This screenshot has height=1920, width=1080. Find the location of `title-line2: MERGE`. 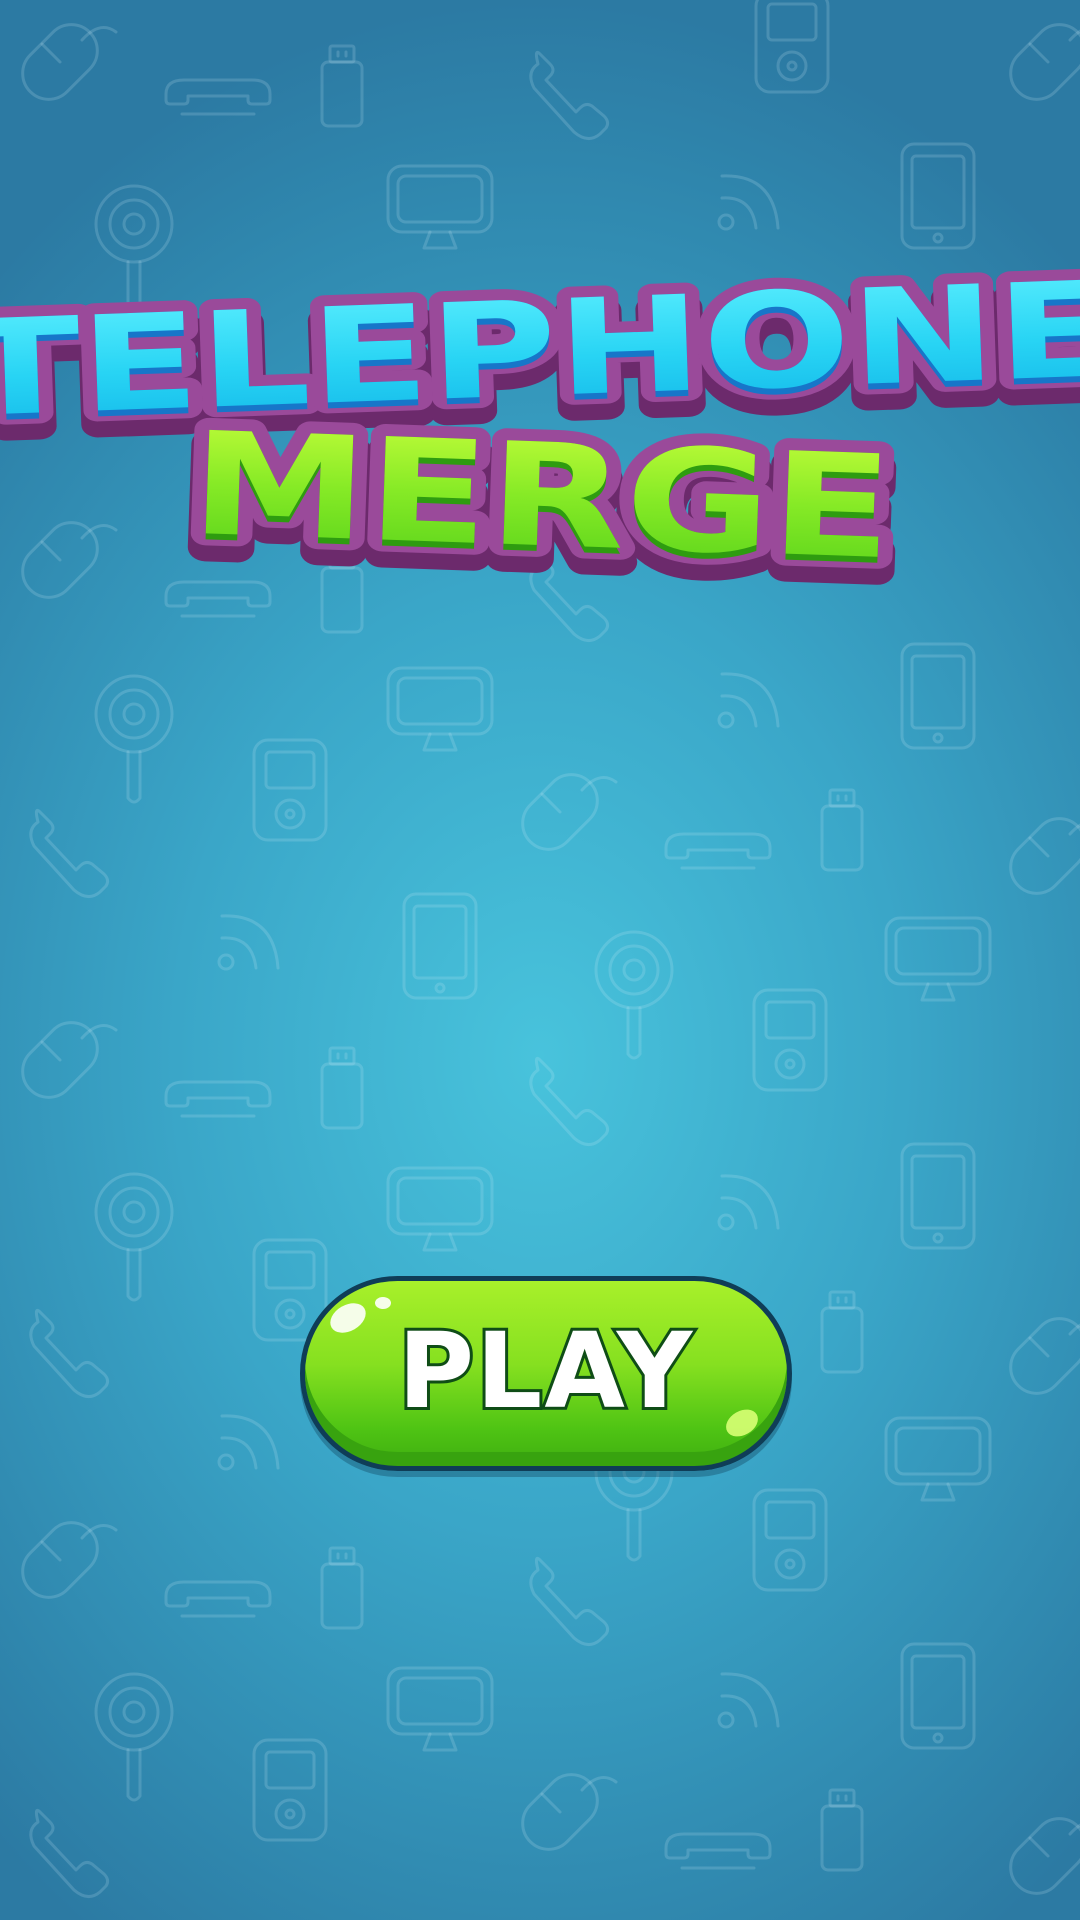

title-line2: MERGE is located at coordinates (541, 496).